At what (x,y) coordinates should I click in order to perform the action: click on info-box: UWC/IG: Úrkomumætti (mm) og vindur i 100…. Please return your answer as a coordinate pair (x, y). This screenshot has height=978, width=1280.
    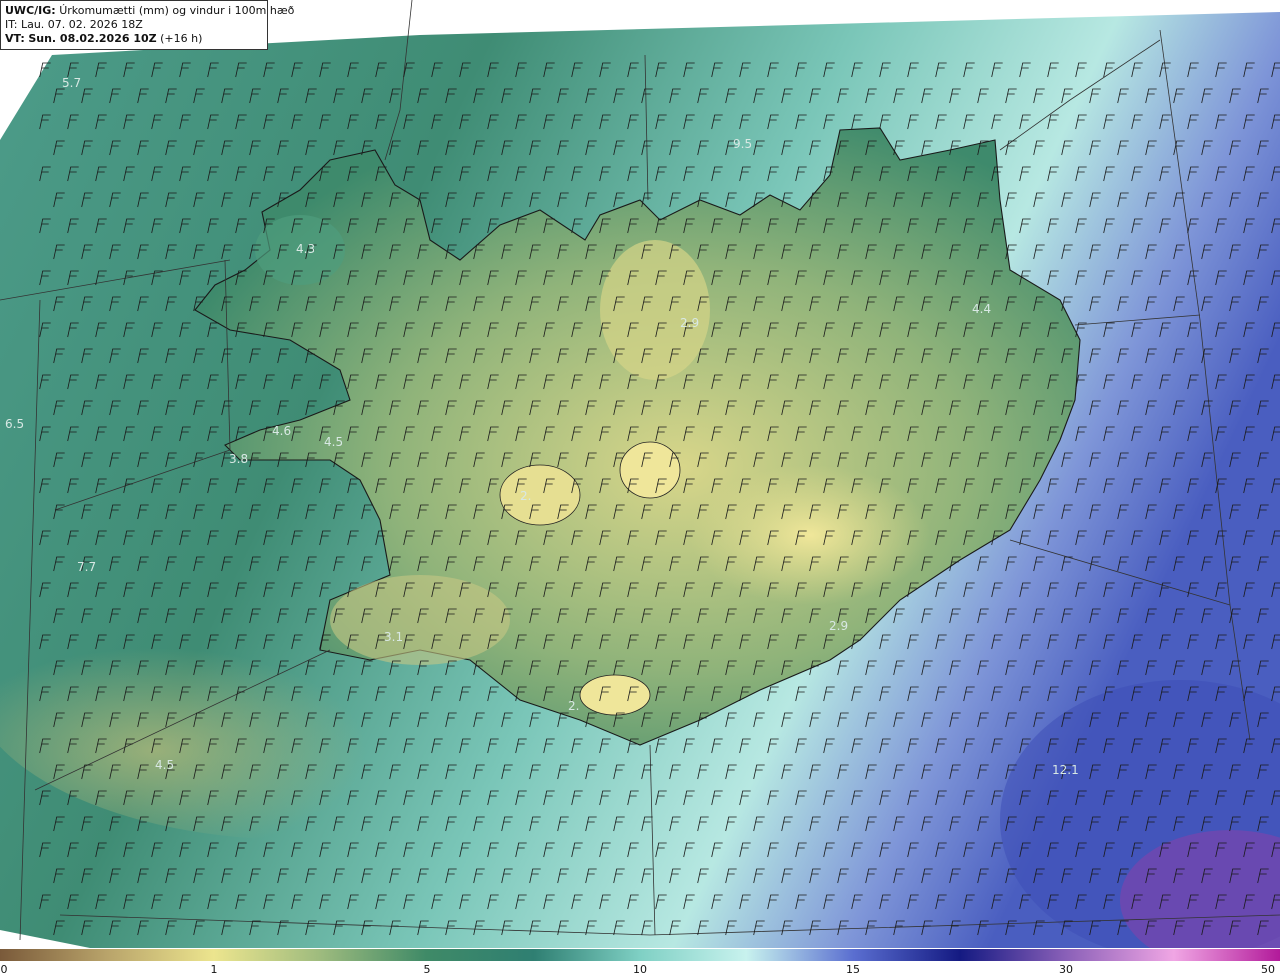
    Looking at the image, I should click on (147, 25).